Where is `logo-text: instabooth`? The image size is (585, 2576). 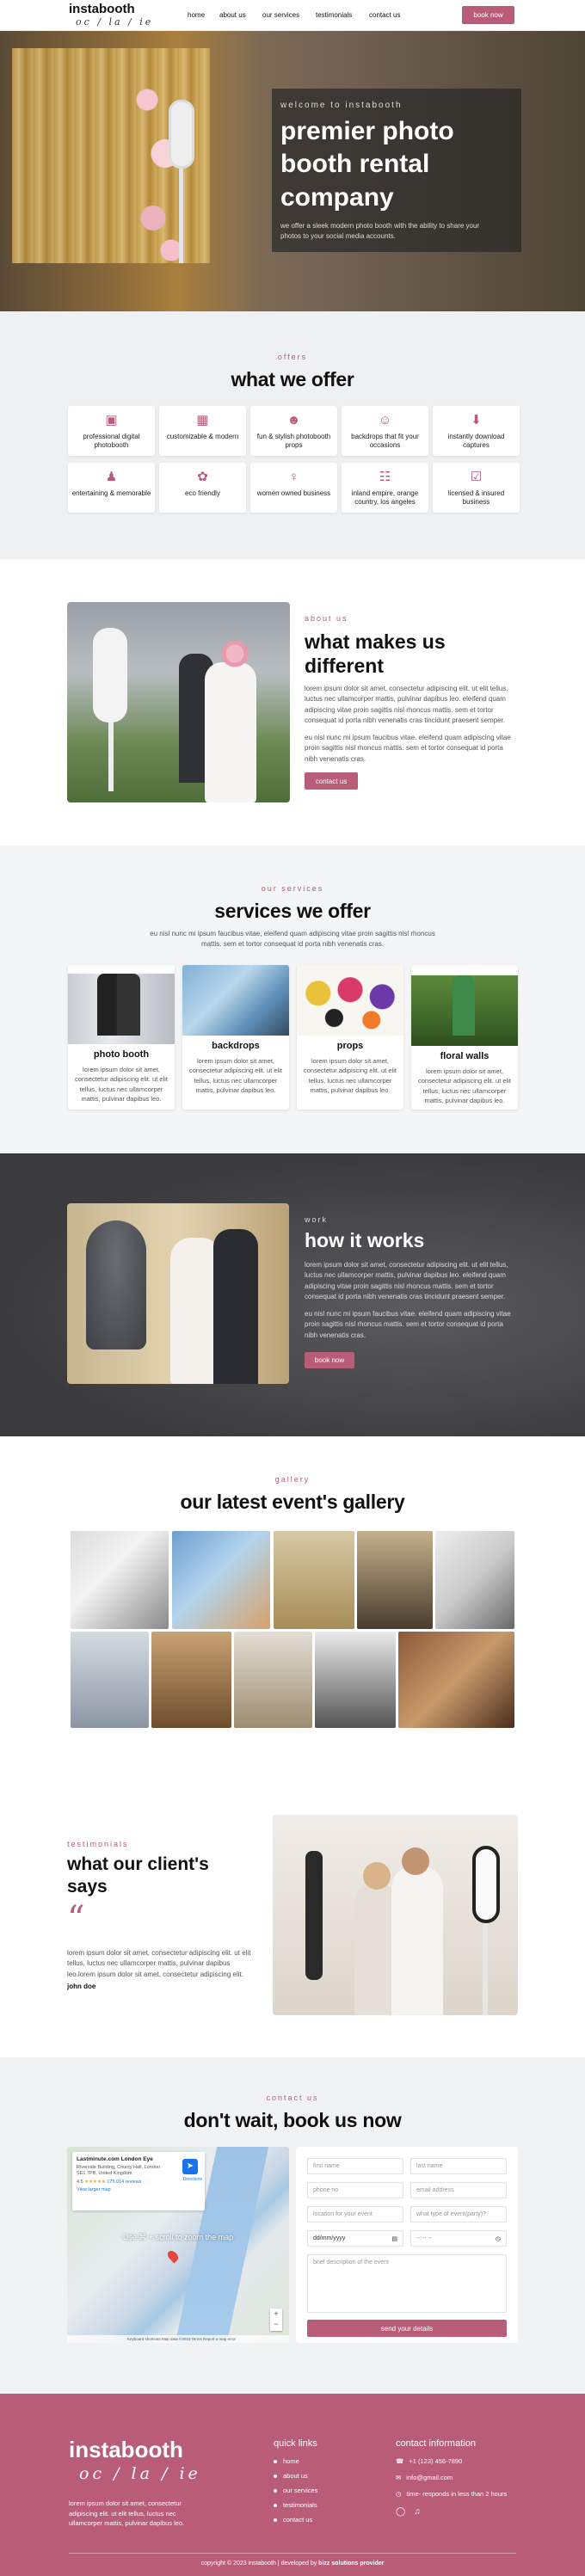
logo-text: instabooth is located at coordinates (102, 9).